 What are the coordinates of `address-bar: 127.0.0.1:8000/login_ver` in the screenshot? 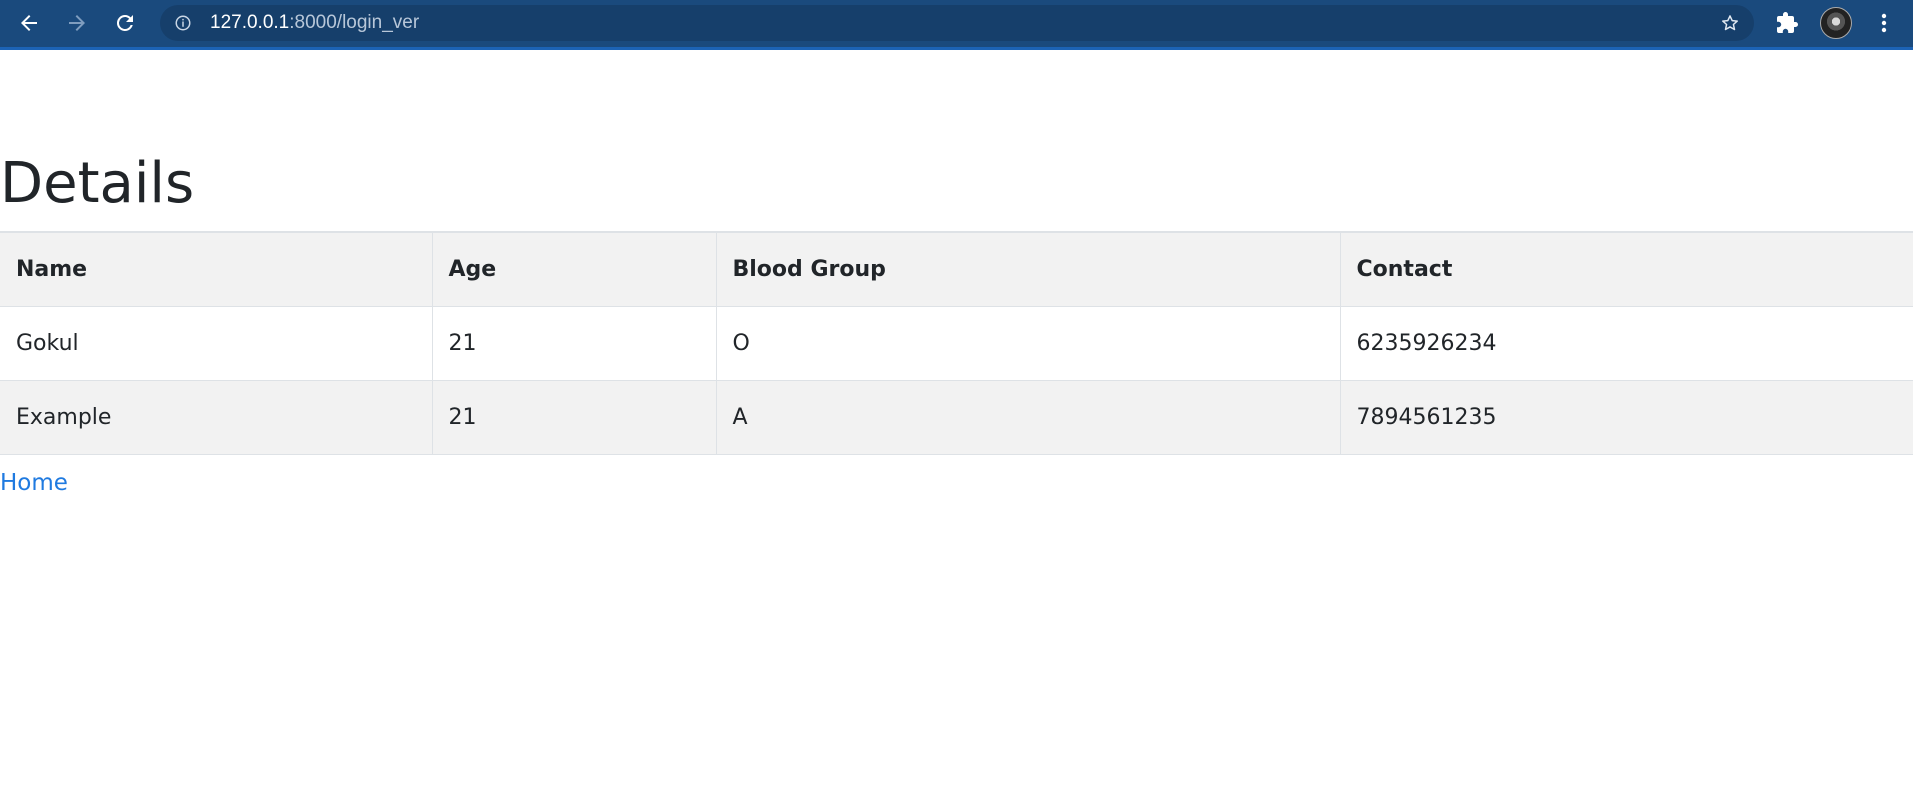 It's located at (957, 23).